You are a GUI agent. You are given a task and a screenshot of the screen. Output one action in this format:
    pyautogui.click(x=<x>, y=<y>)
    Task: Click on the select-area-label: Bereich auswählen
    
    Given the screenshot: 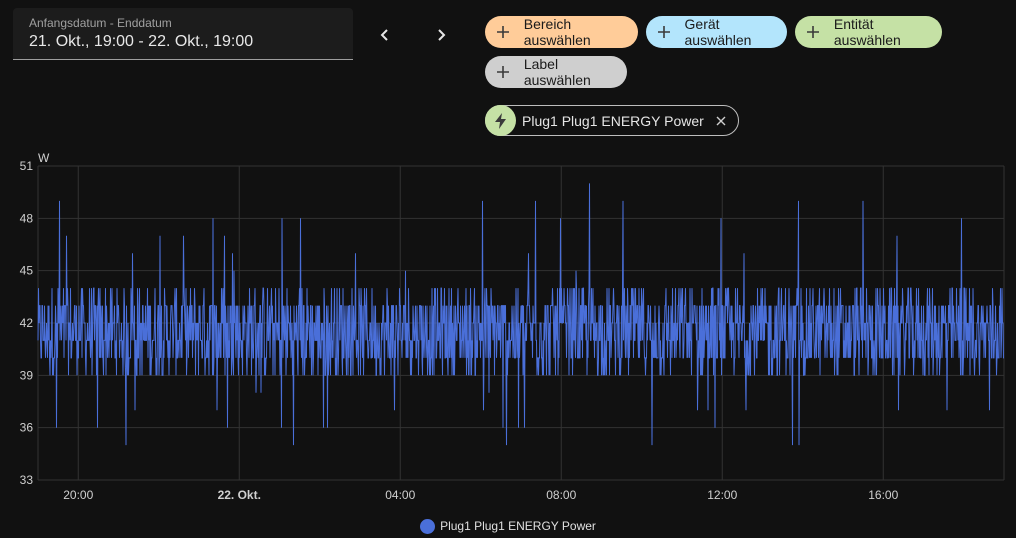 What is the action you would take?
    pyautogui.click(x=557, y=32)
    